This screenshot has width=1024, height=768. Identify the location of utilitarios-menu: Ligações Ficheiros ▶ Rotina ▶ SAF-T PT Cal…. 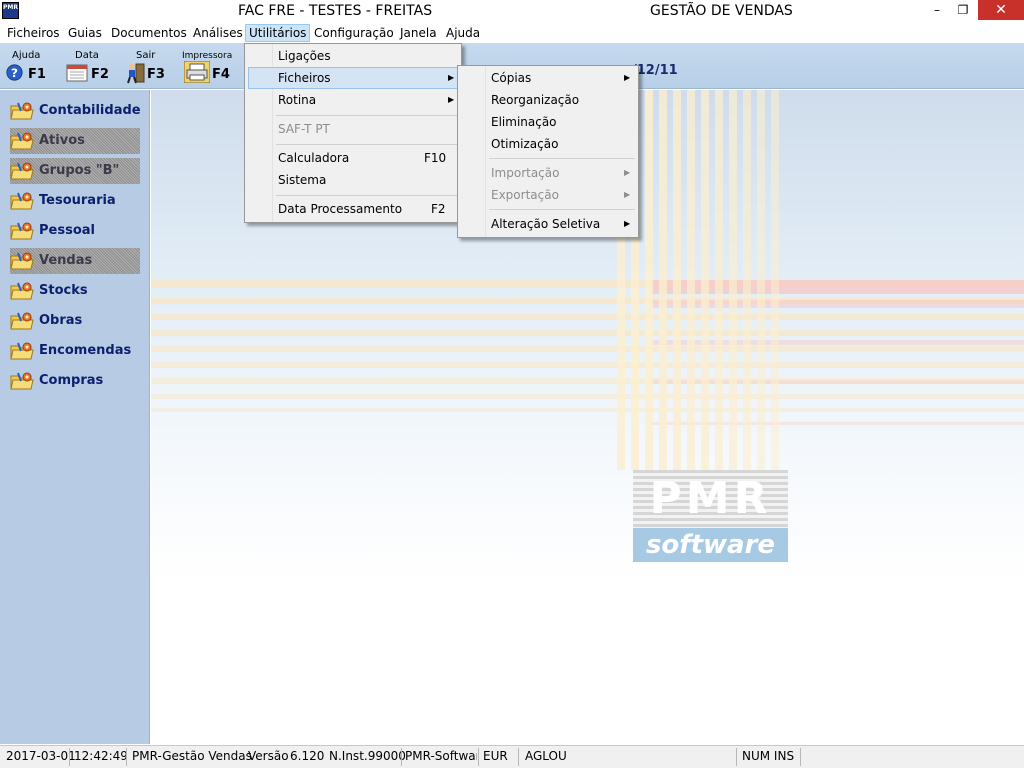
(353, 133).